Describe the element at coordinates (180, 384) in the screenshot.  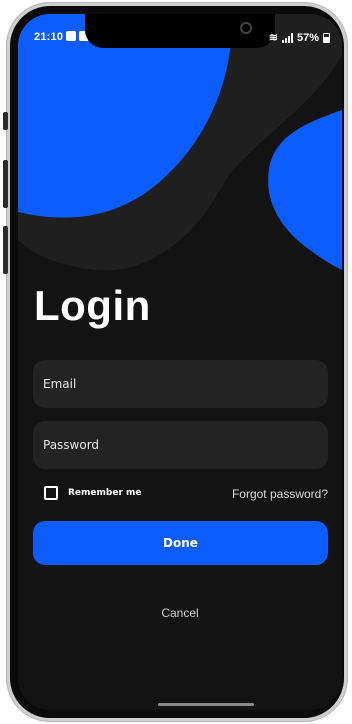
I see `email-field` at that location.